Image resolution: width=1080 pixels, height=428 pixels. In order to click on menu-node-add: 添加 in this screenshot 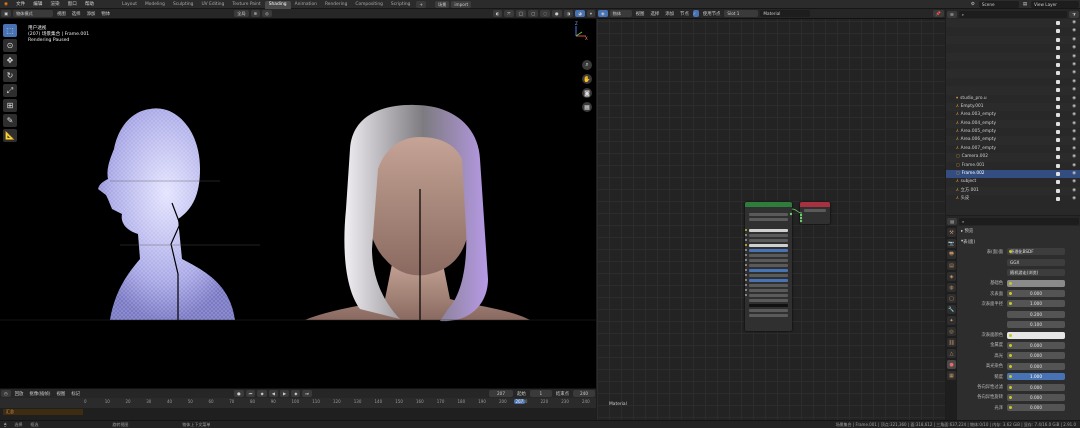, I will do `click(669, 14)`.